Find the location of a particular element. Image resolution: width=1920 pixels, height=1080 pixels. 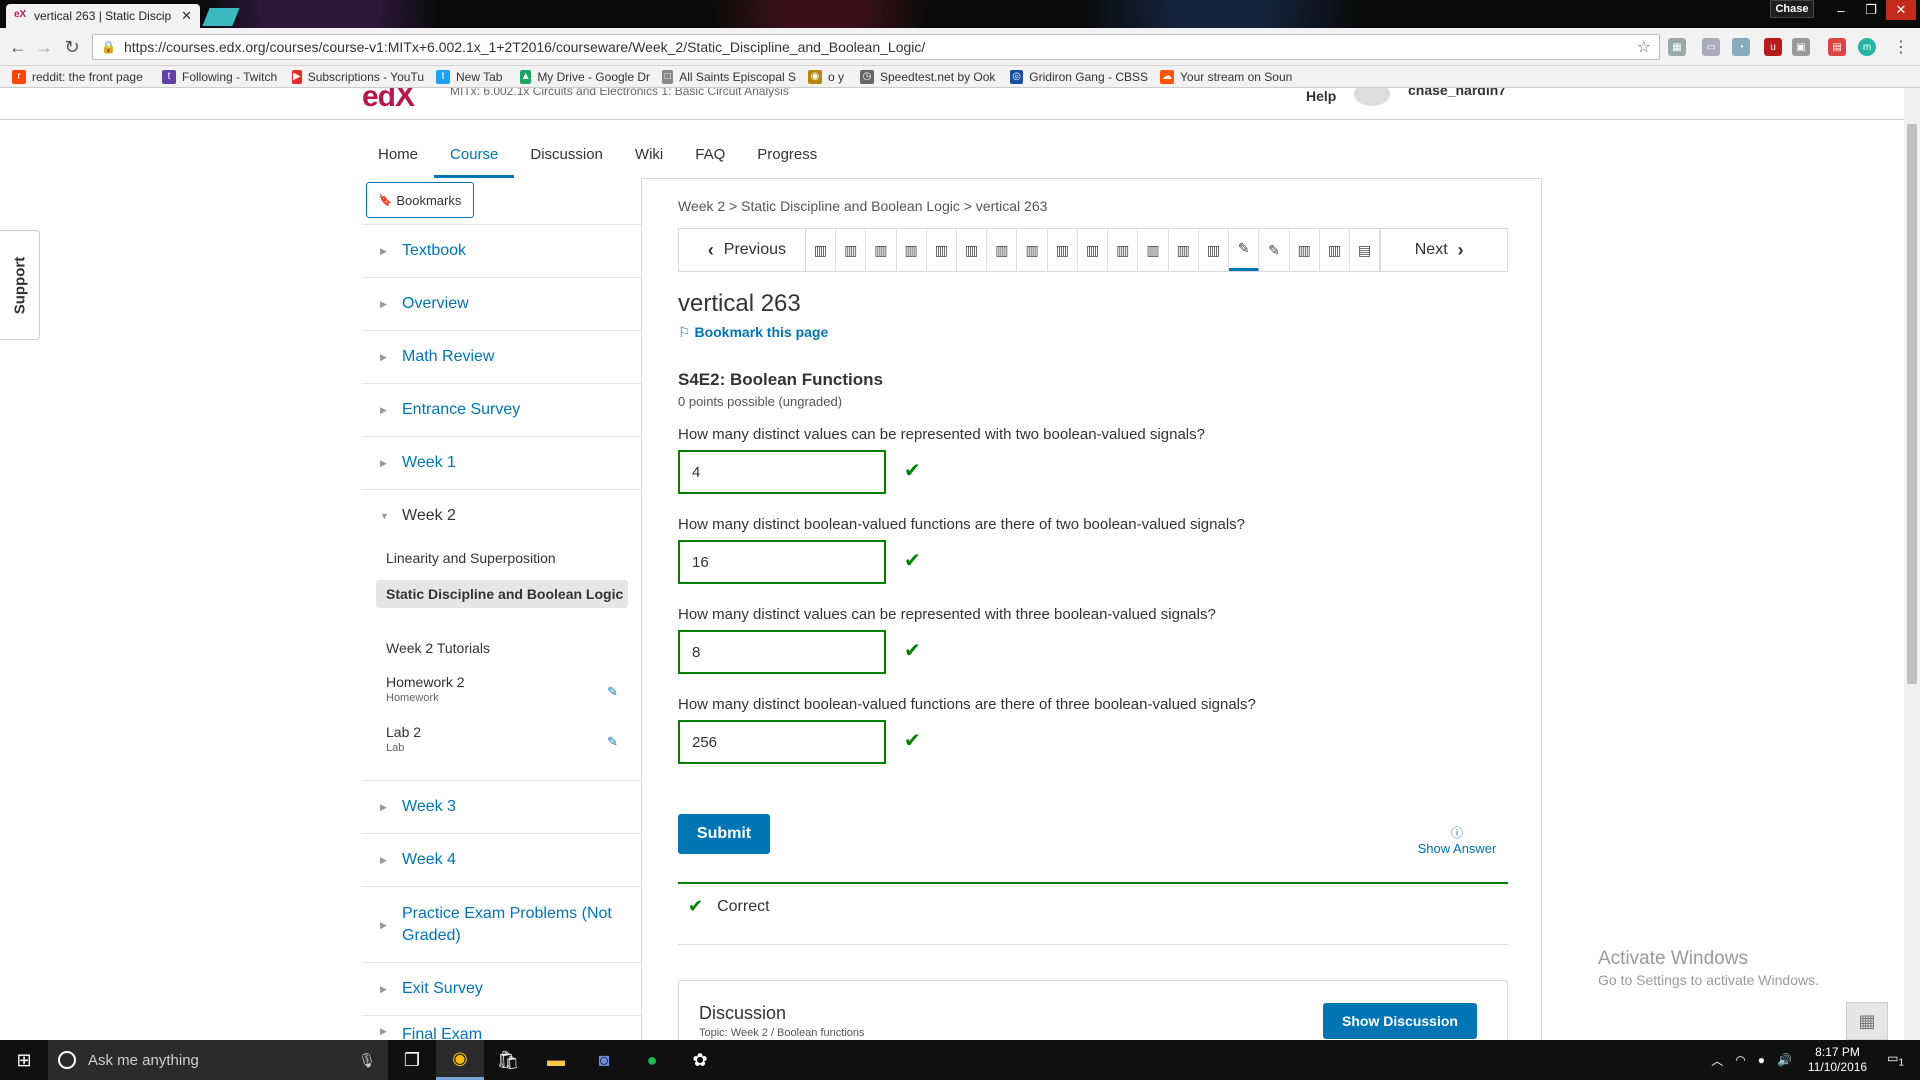

bookmark-item: ◉ o y is located at coordinates (828, 76).